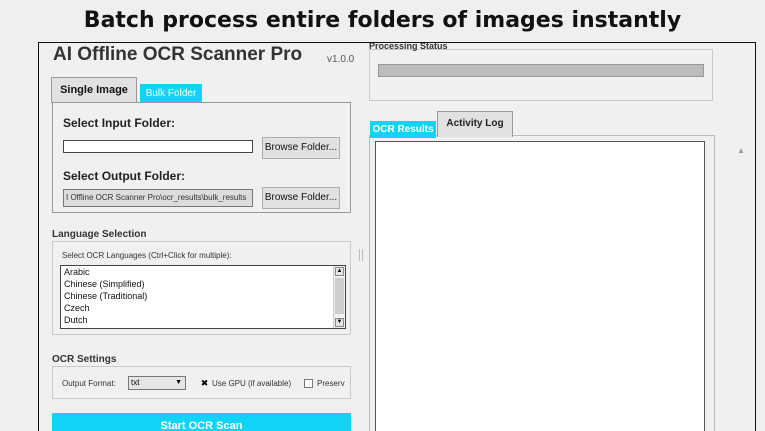 The width and height of the screenshot is (765, 431). Describe the element at coordinates (341, 59) in the screenshot. I see `app-version: v1.0.0` at that location.